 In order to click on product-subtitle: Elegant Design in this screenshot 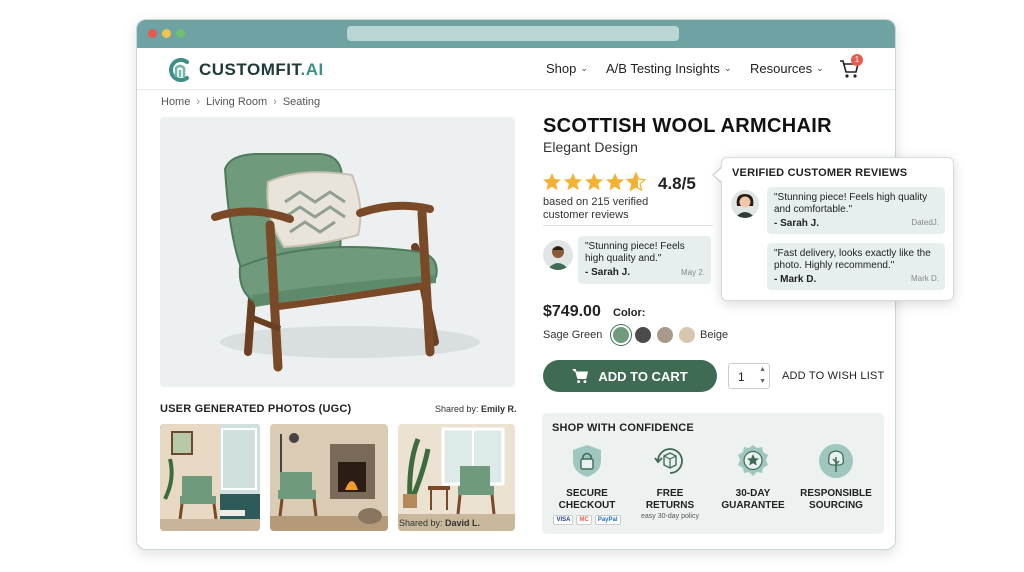, I will do `click(590, 147)`.